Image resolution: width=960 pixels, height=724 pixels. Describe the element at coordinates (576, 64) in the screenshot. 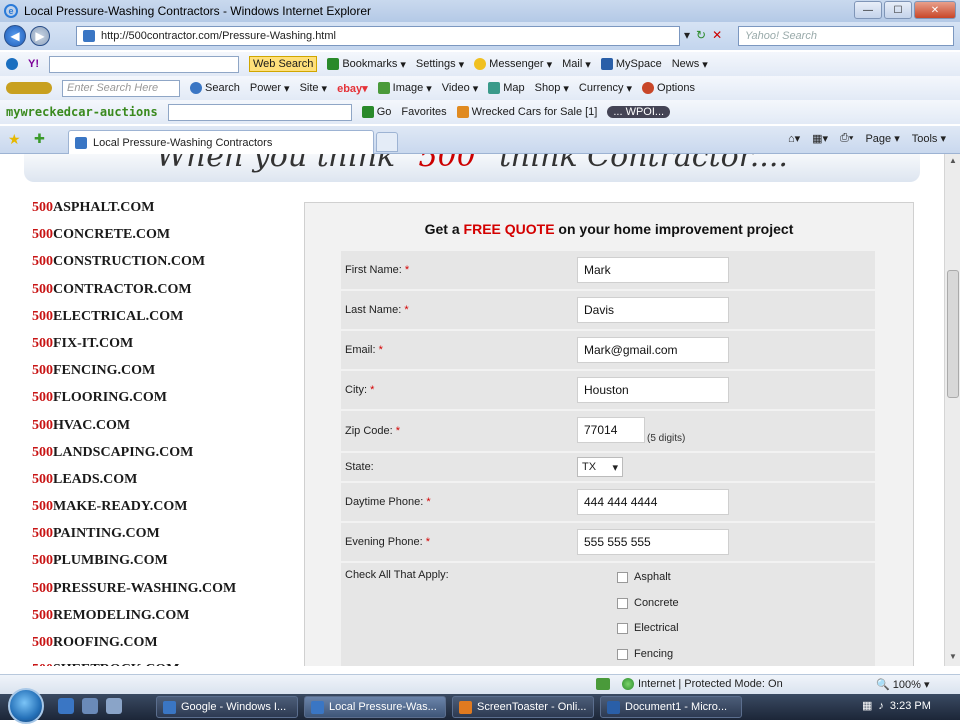

I see `mail-menu: Mail ▾` at that location.